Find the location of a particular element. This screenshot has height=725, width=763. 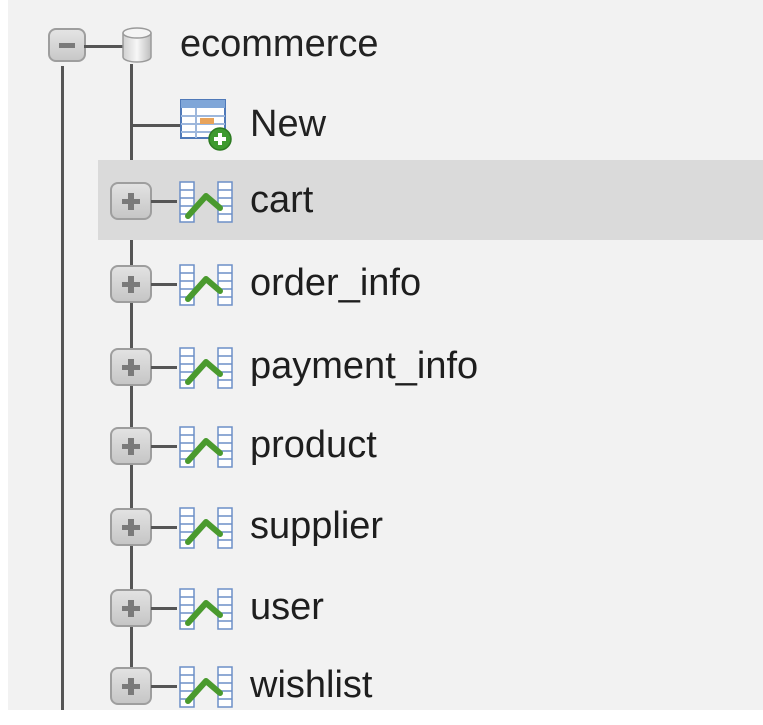

table-name: payment_info is located at coordinates (364, 366).